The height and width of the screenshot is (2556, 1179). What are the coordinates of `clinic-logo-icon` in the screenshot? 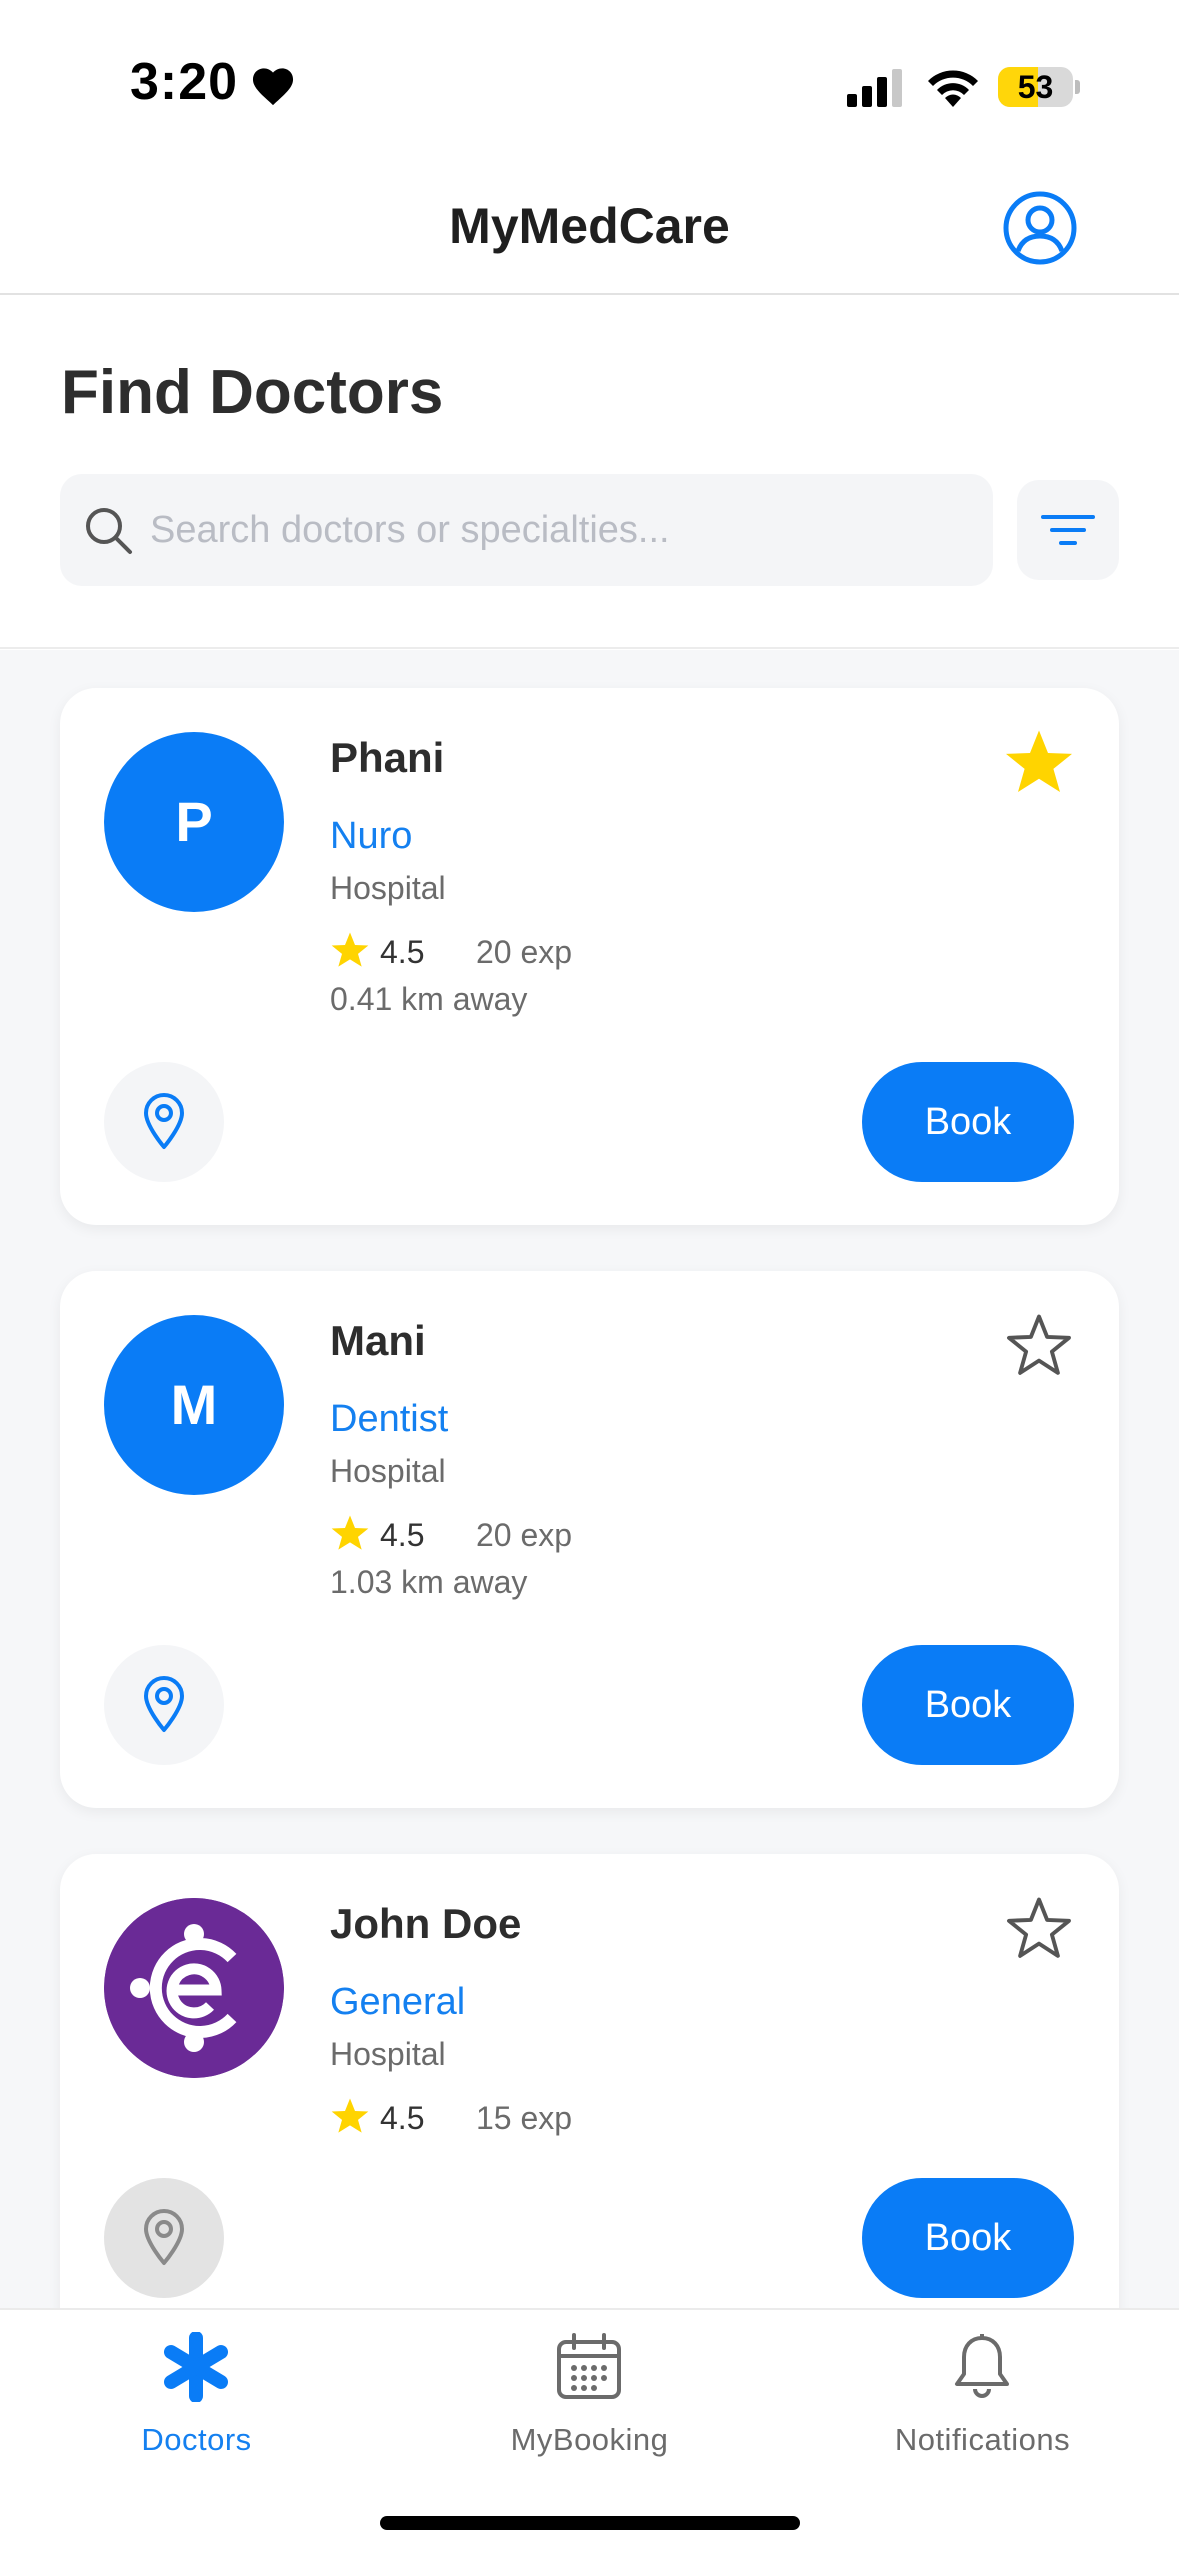 It's located at (194, 1988).